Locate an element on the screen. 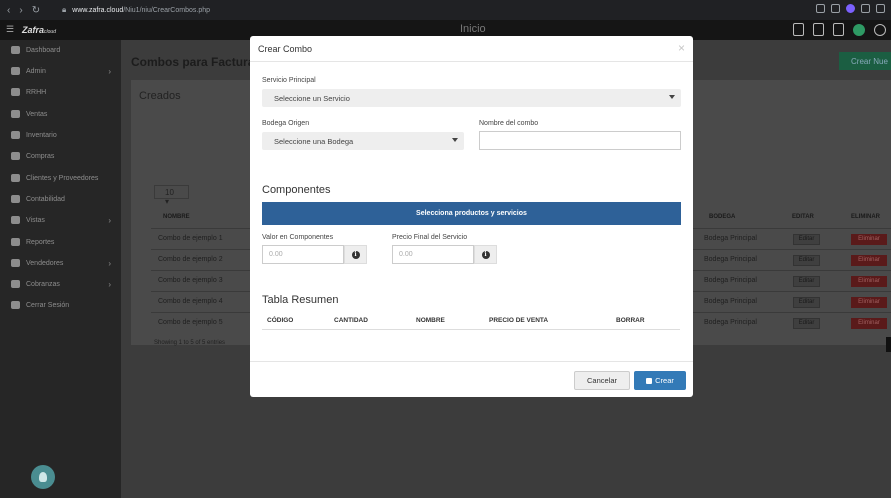 The width and height of the screenshot is (891, 498). panel-title: Creados is located at coordinates (160, 96).